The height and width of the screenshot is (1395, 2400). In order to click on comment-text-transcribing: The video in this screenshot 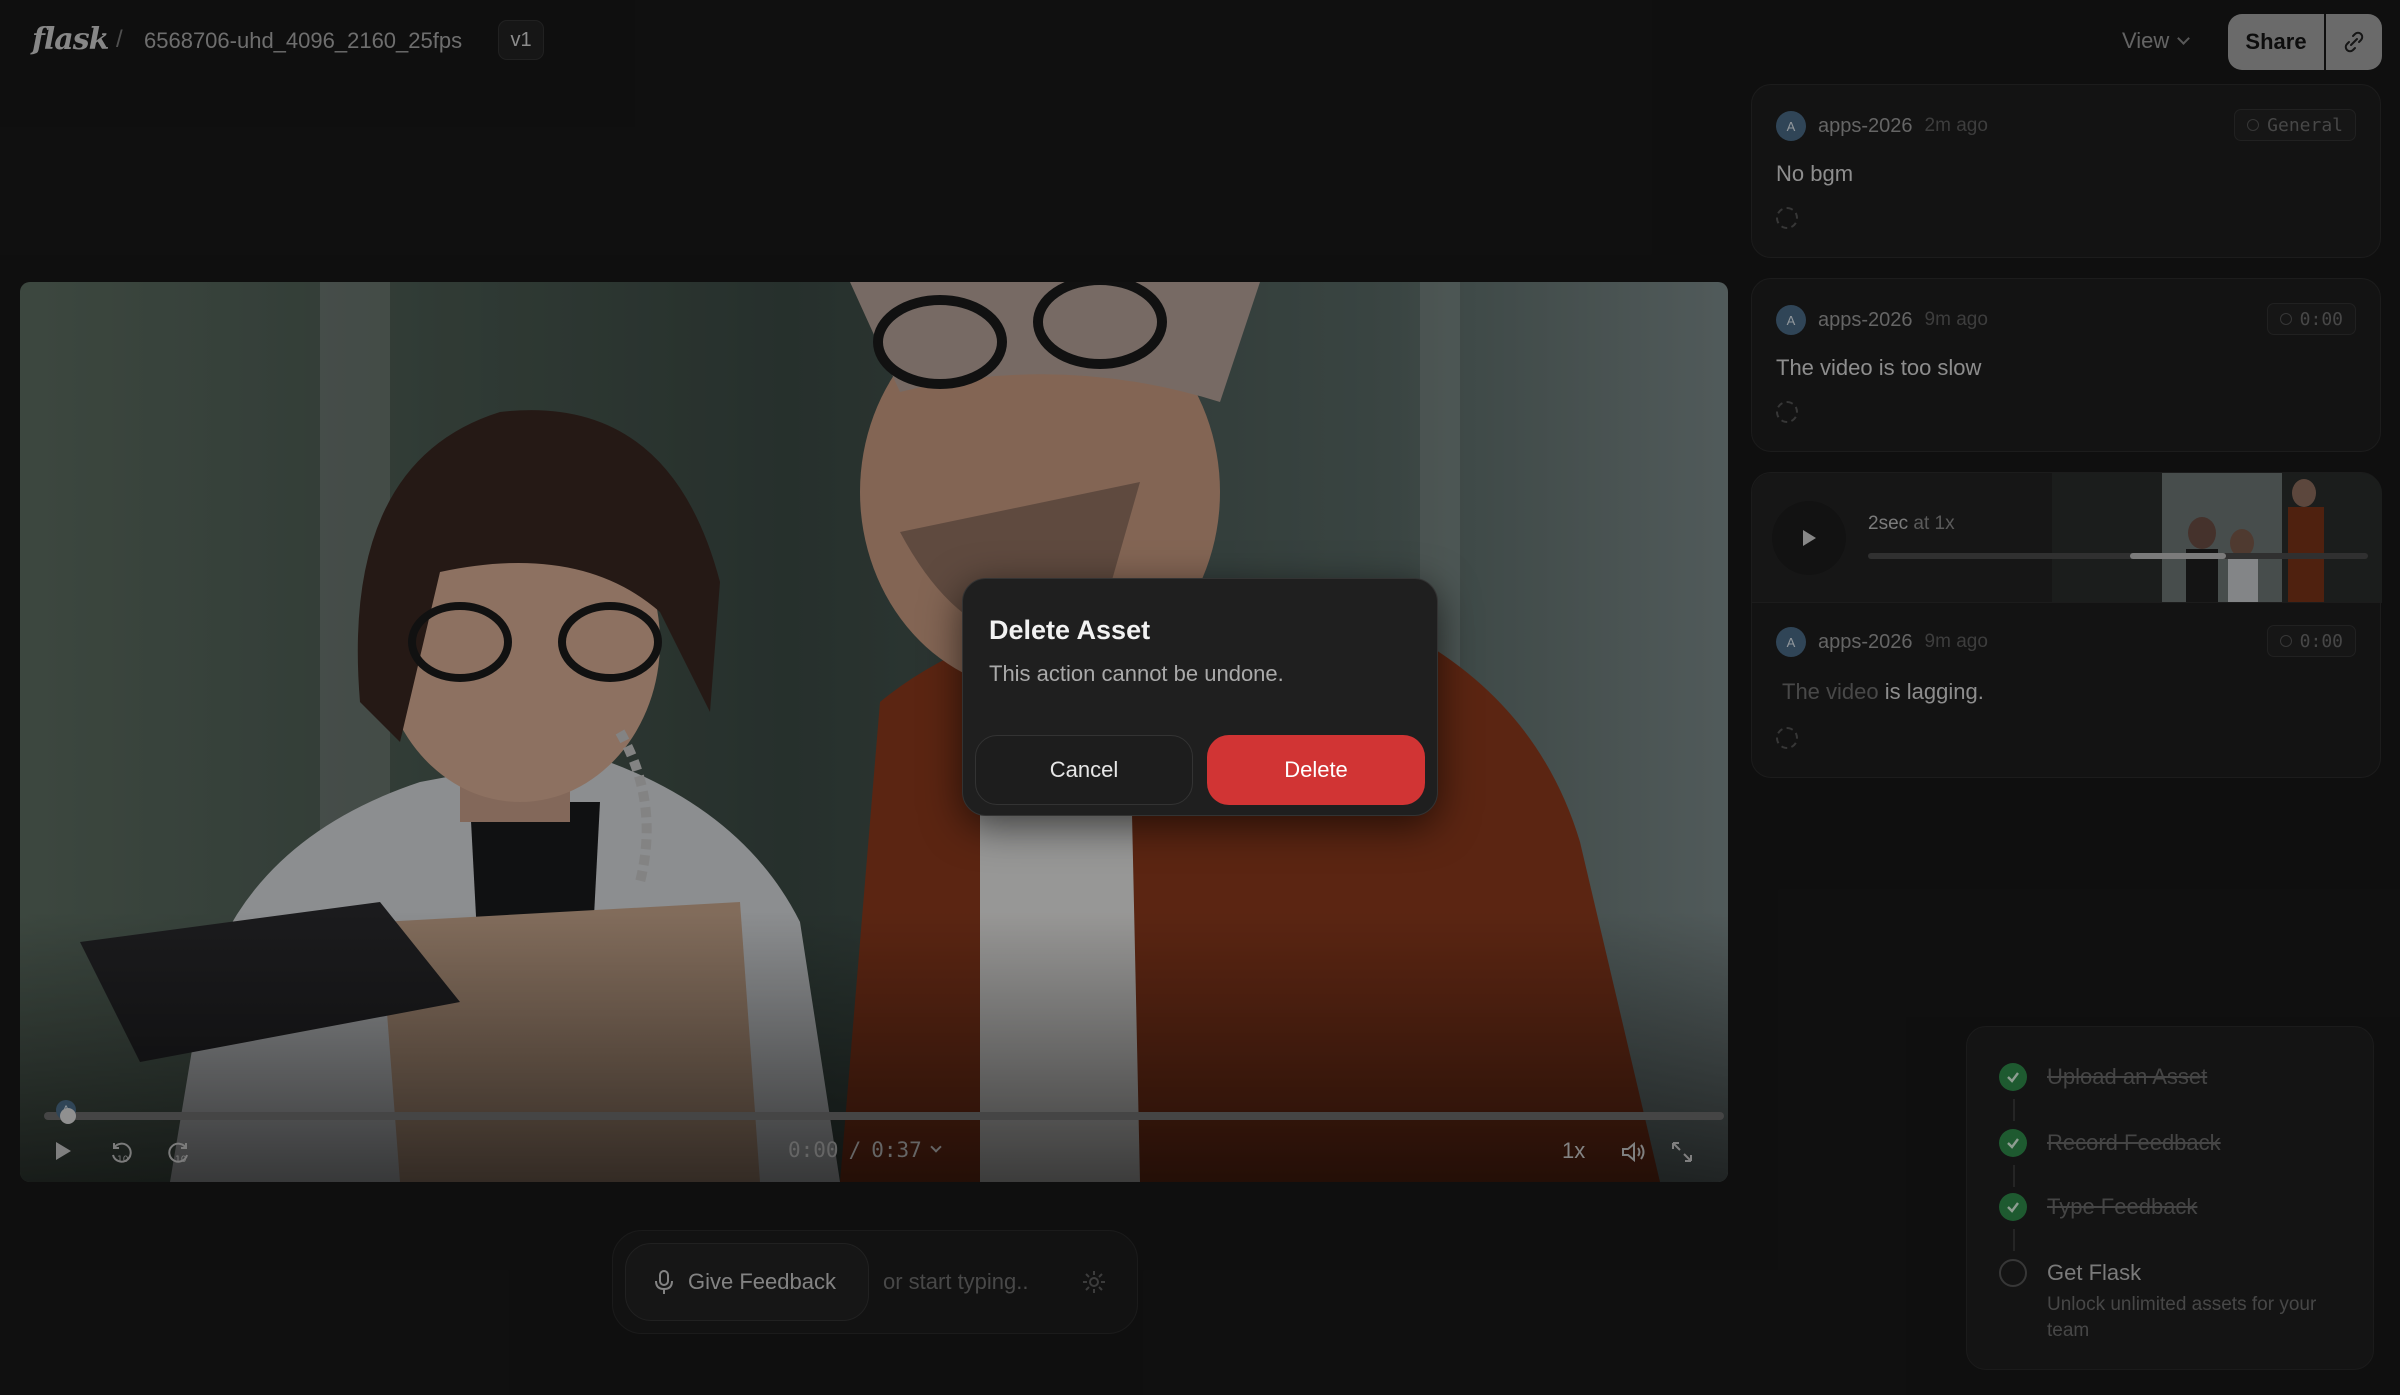, I will do `click(1830, 691)`.